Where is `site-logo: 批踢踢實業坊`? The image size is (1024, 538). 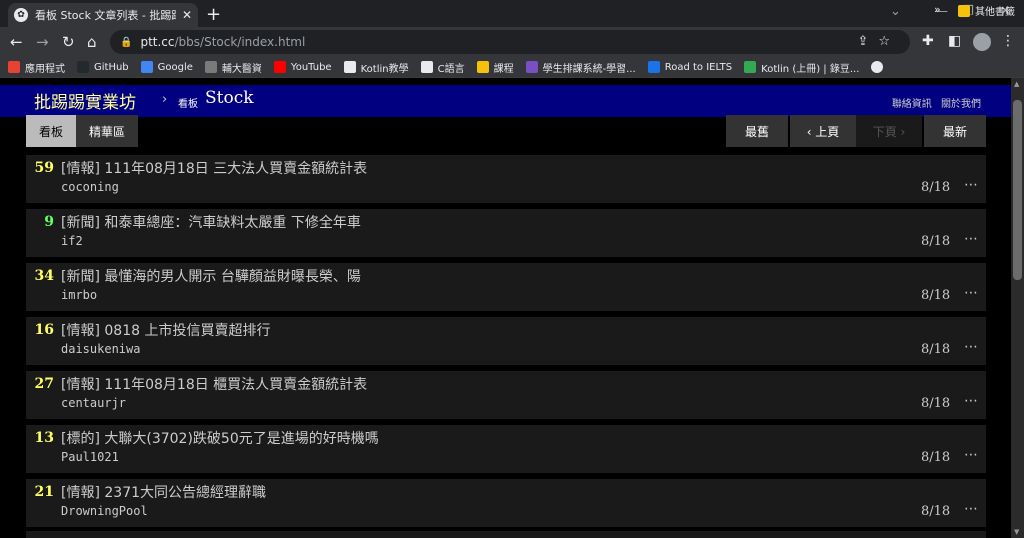
site-logo: 批踢踢實業坊 is located at coordinates (85, 100).